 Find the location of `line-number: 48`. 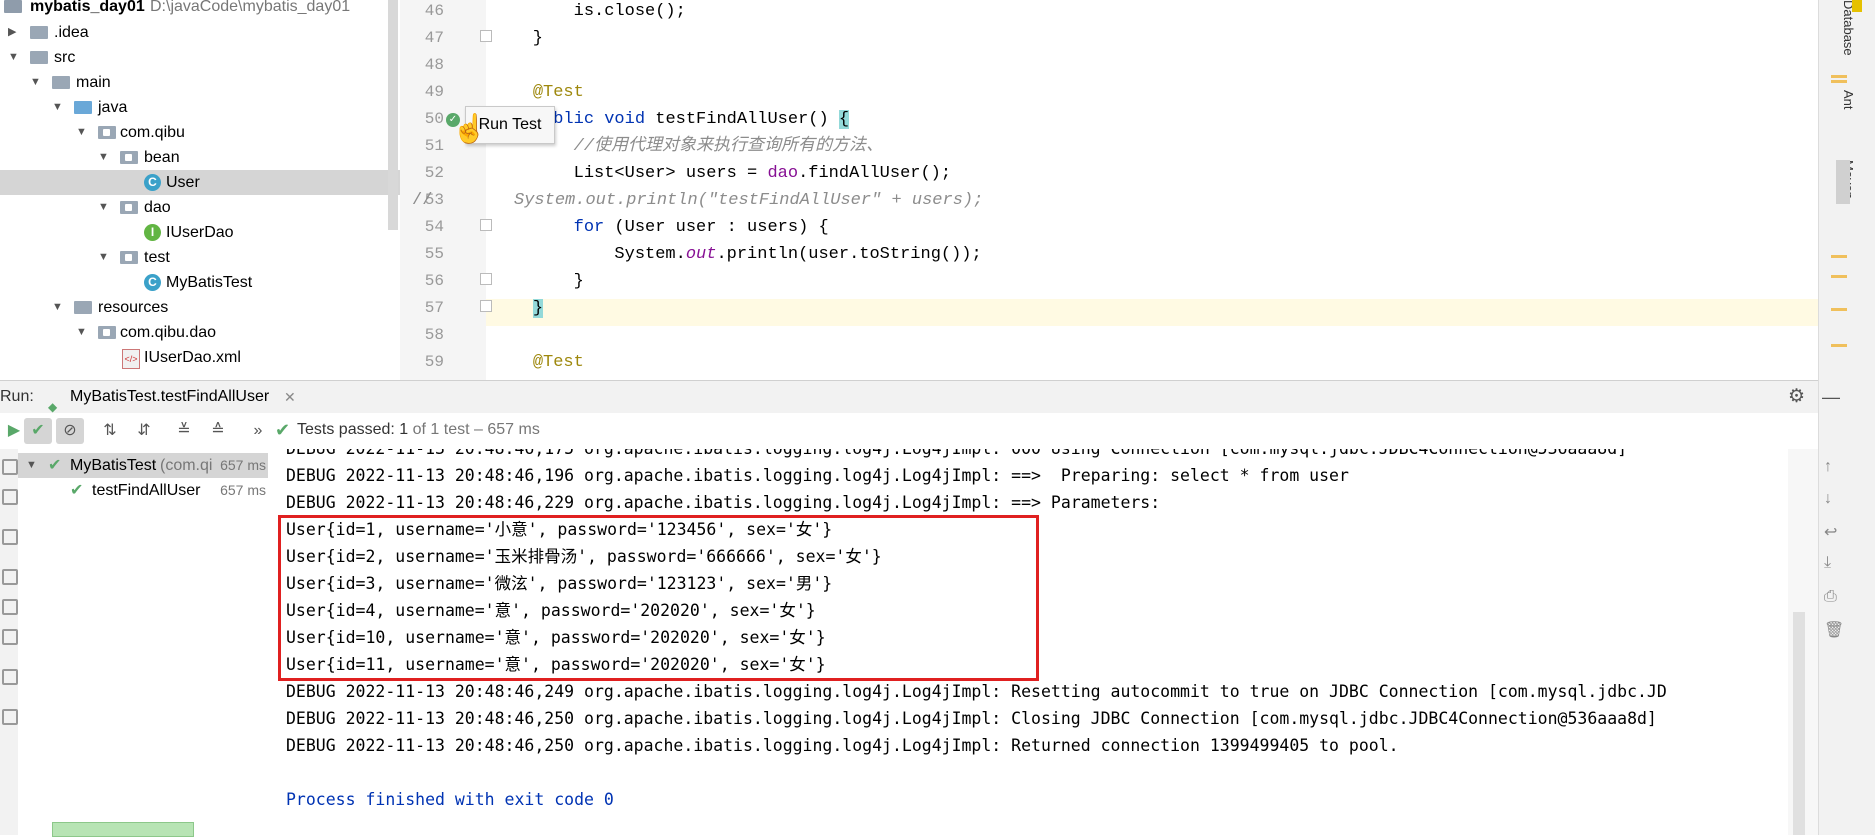

line-number: 48 is located at coordinates (434, 65).